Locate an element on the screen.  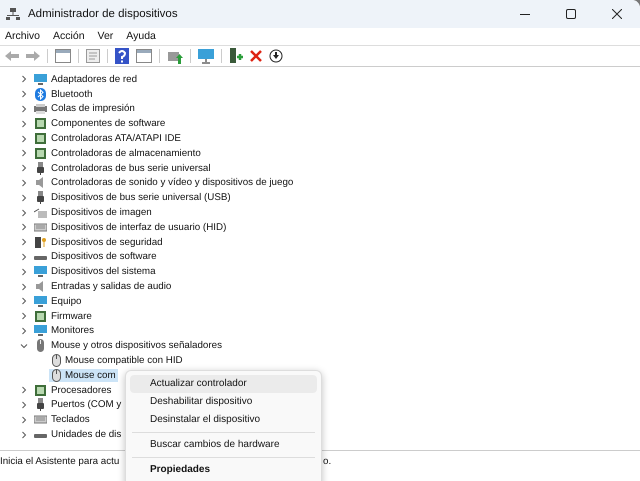
device-item: Mouse com is located at coordinates (83, 375).